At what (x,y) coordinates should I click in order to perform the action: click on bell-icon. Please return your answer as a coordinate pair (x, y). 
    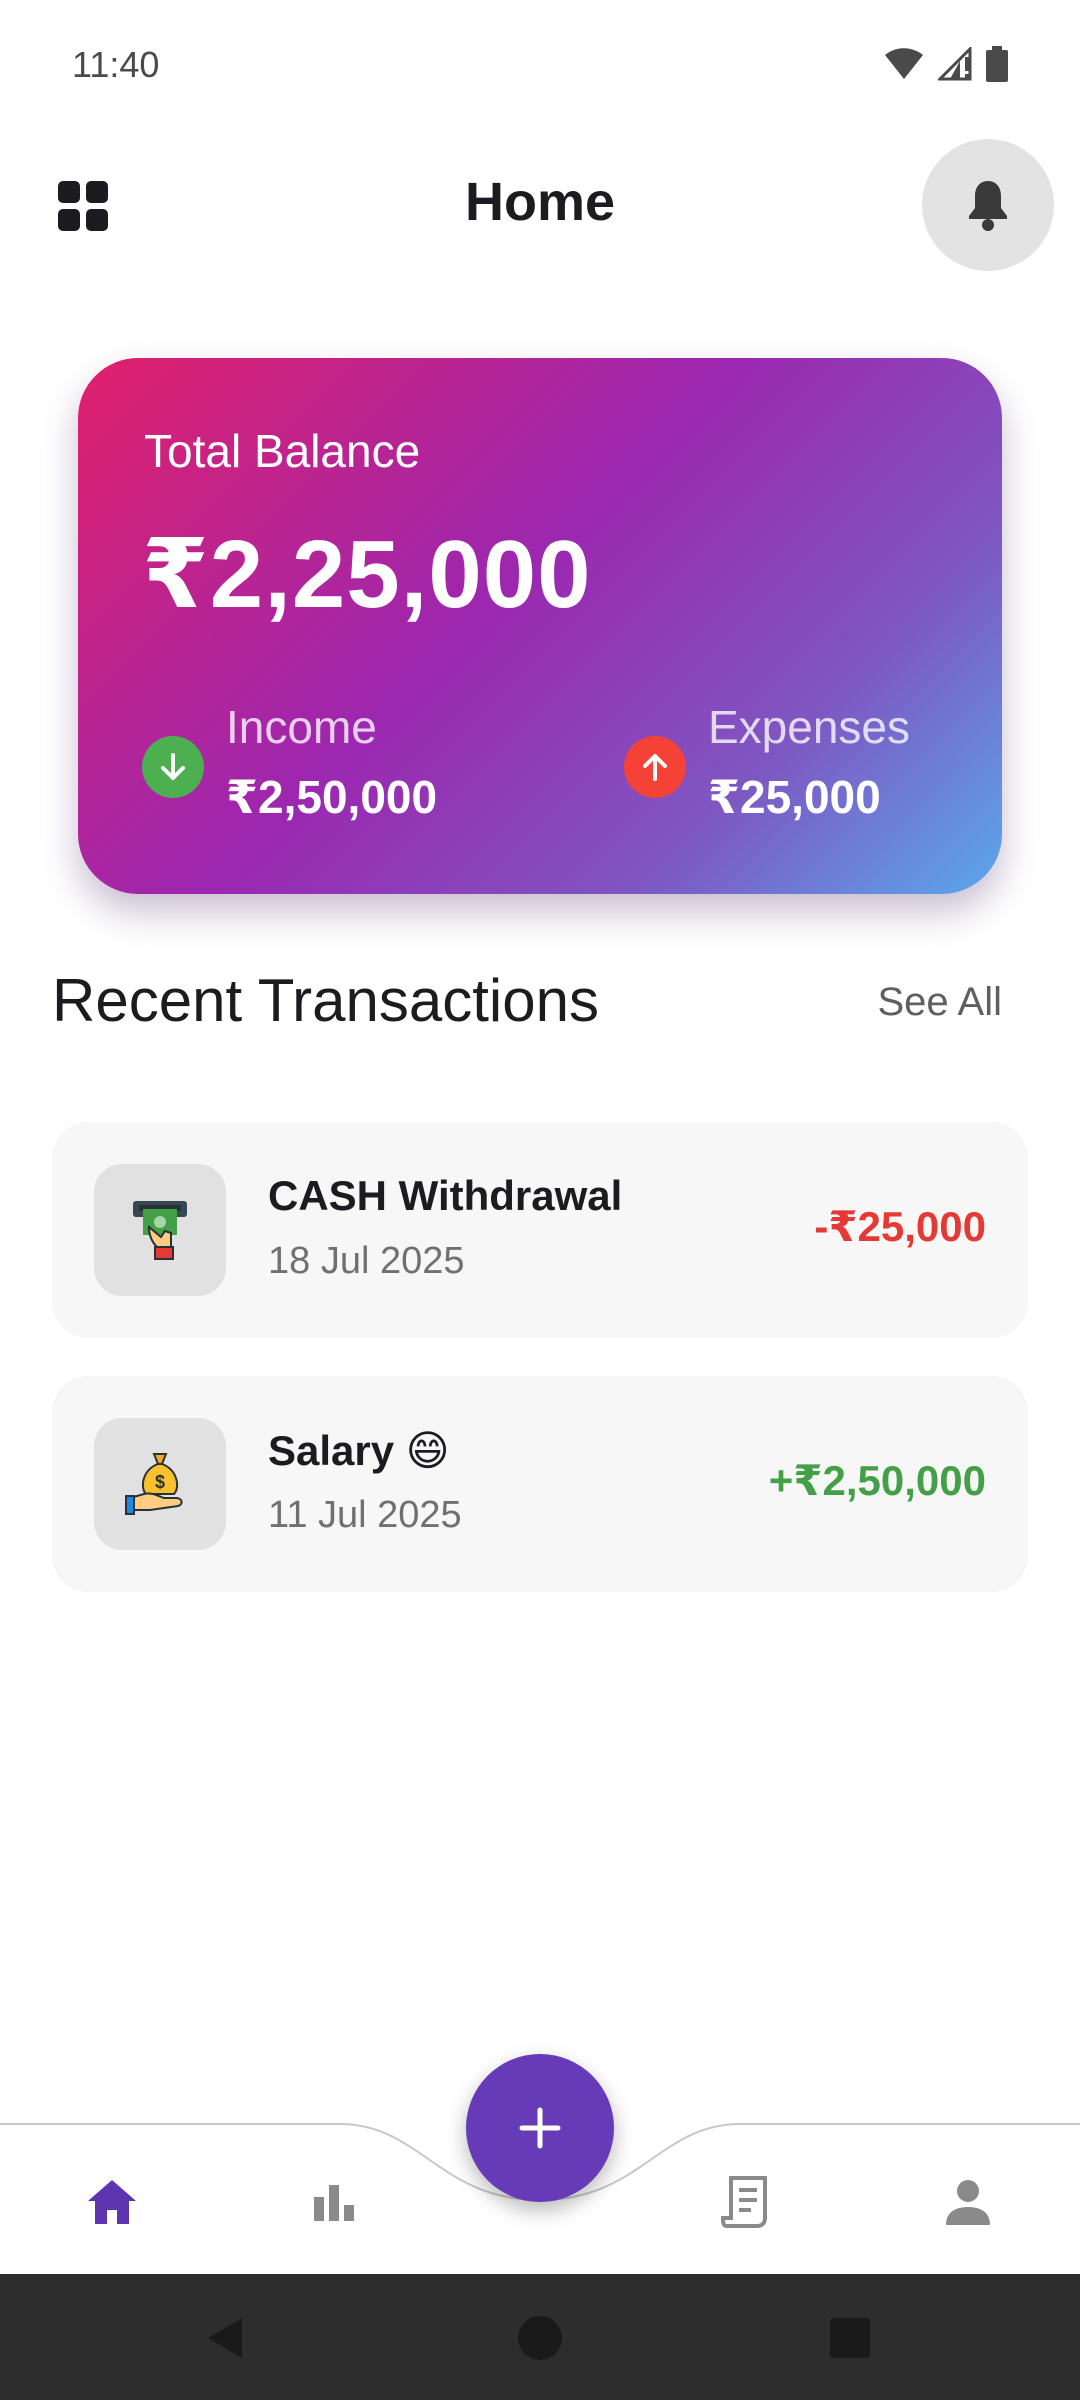
    Looking at the image, I should click on (988, 206).